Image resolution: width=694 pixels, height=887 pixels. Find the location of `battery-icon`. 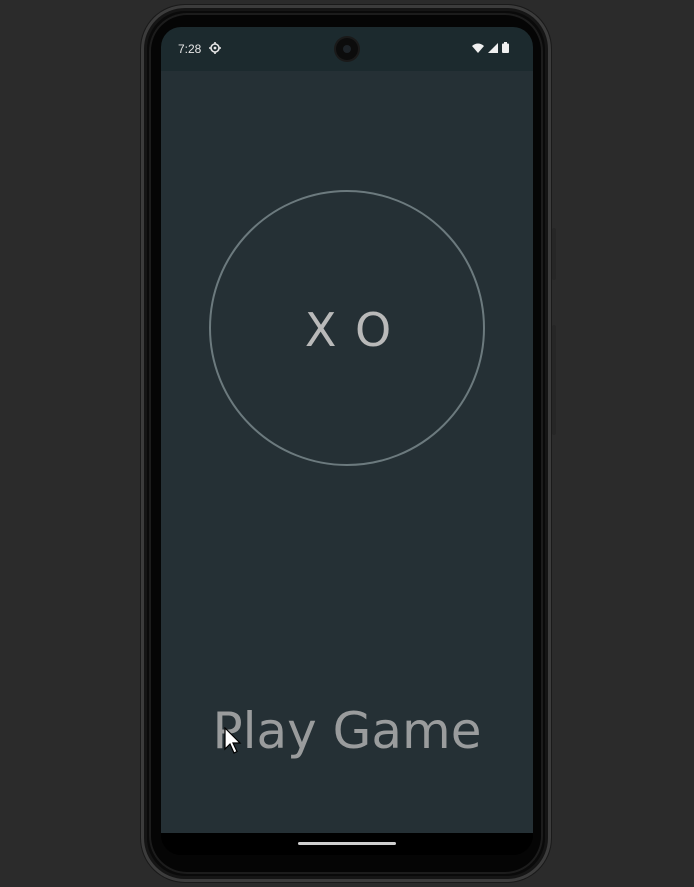

battery-icon is located at coordinates (505, 49).